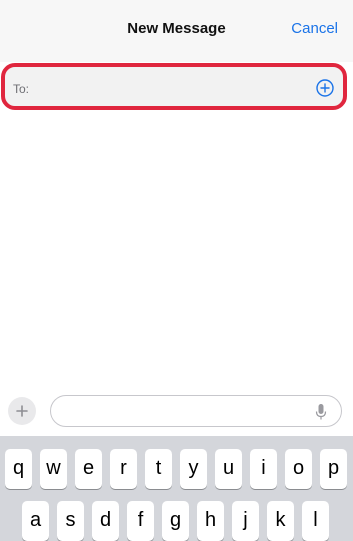 This screenshot has height=541, width=353. I want to click on key-k: k, so click(280, 521).